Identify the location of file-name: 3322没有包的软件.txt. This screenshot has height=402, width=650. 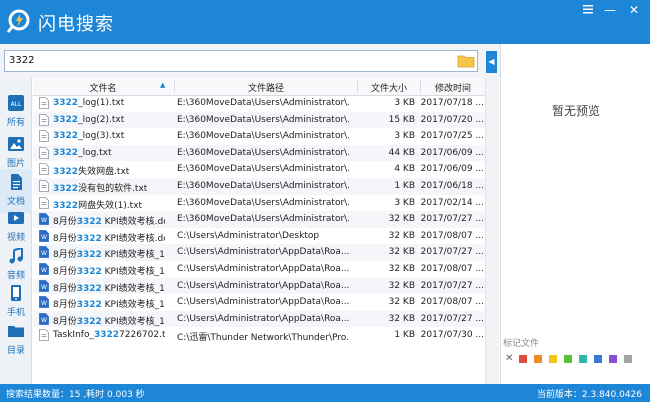
(109, 187).